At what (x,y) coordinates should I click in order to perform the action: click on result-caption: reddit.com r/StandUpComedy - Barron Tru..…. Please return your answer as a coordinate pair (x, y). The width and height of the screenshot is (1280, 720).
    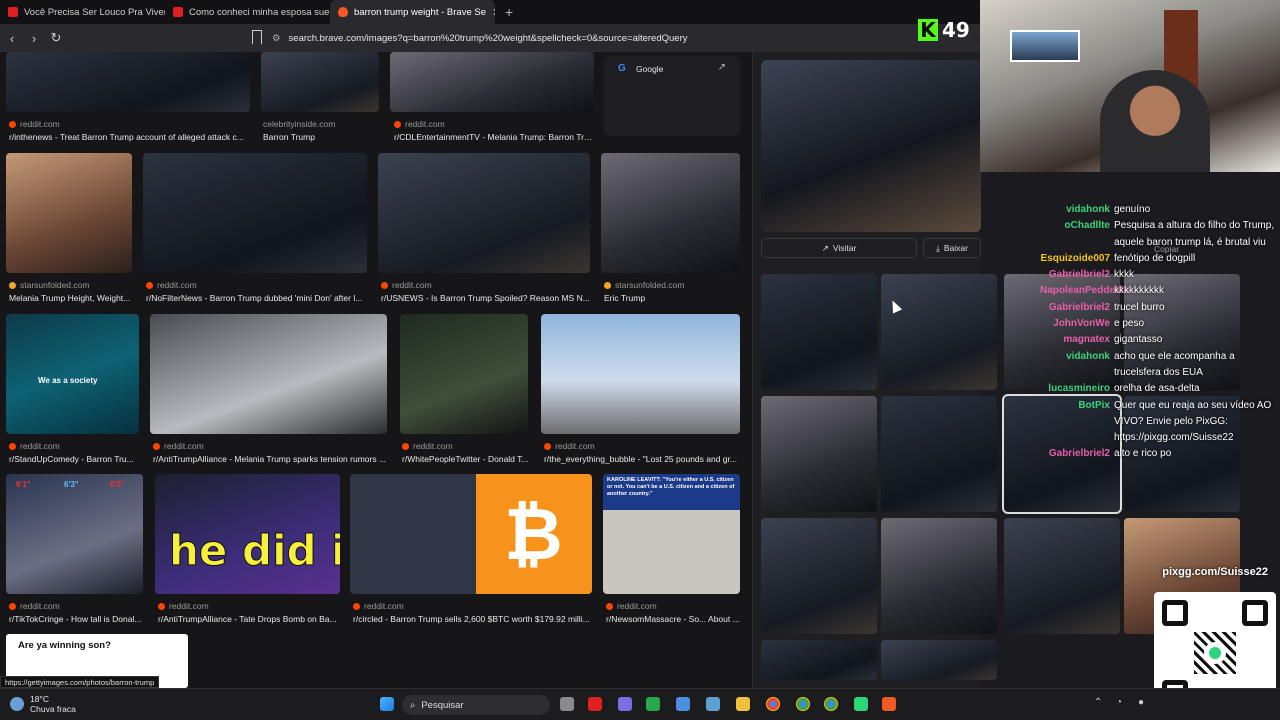
    Looking at the image, I should click on (75, 452).